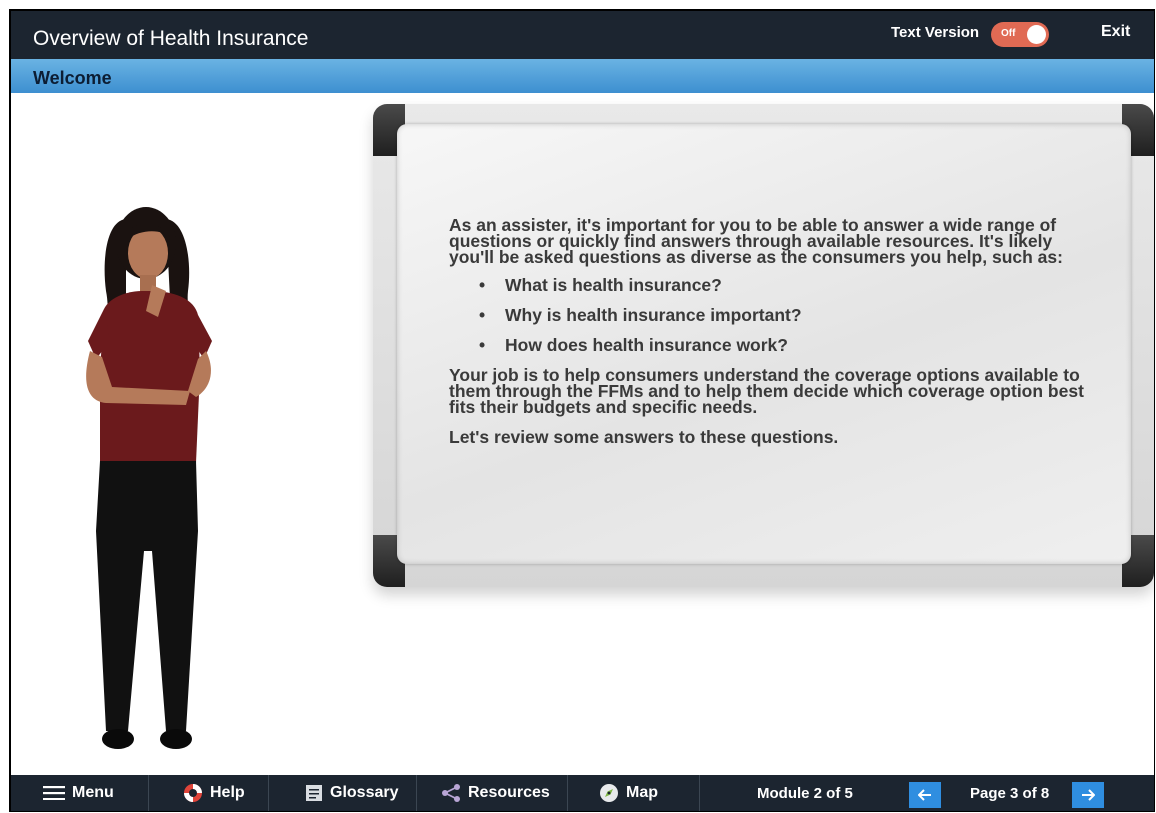 The image size is (1156, 813). Describe the element at coordinates (805, 793) in the screenshot. I see `module-indicator: Module 2 of 5` at that location.